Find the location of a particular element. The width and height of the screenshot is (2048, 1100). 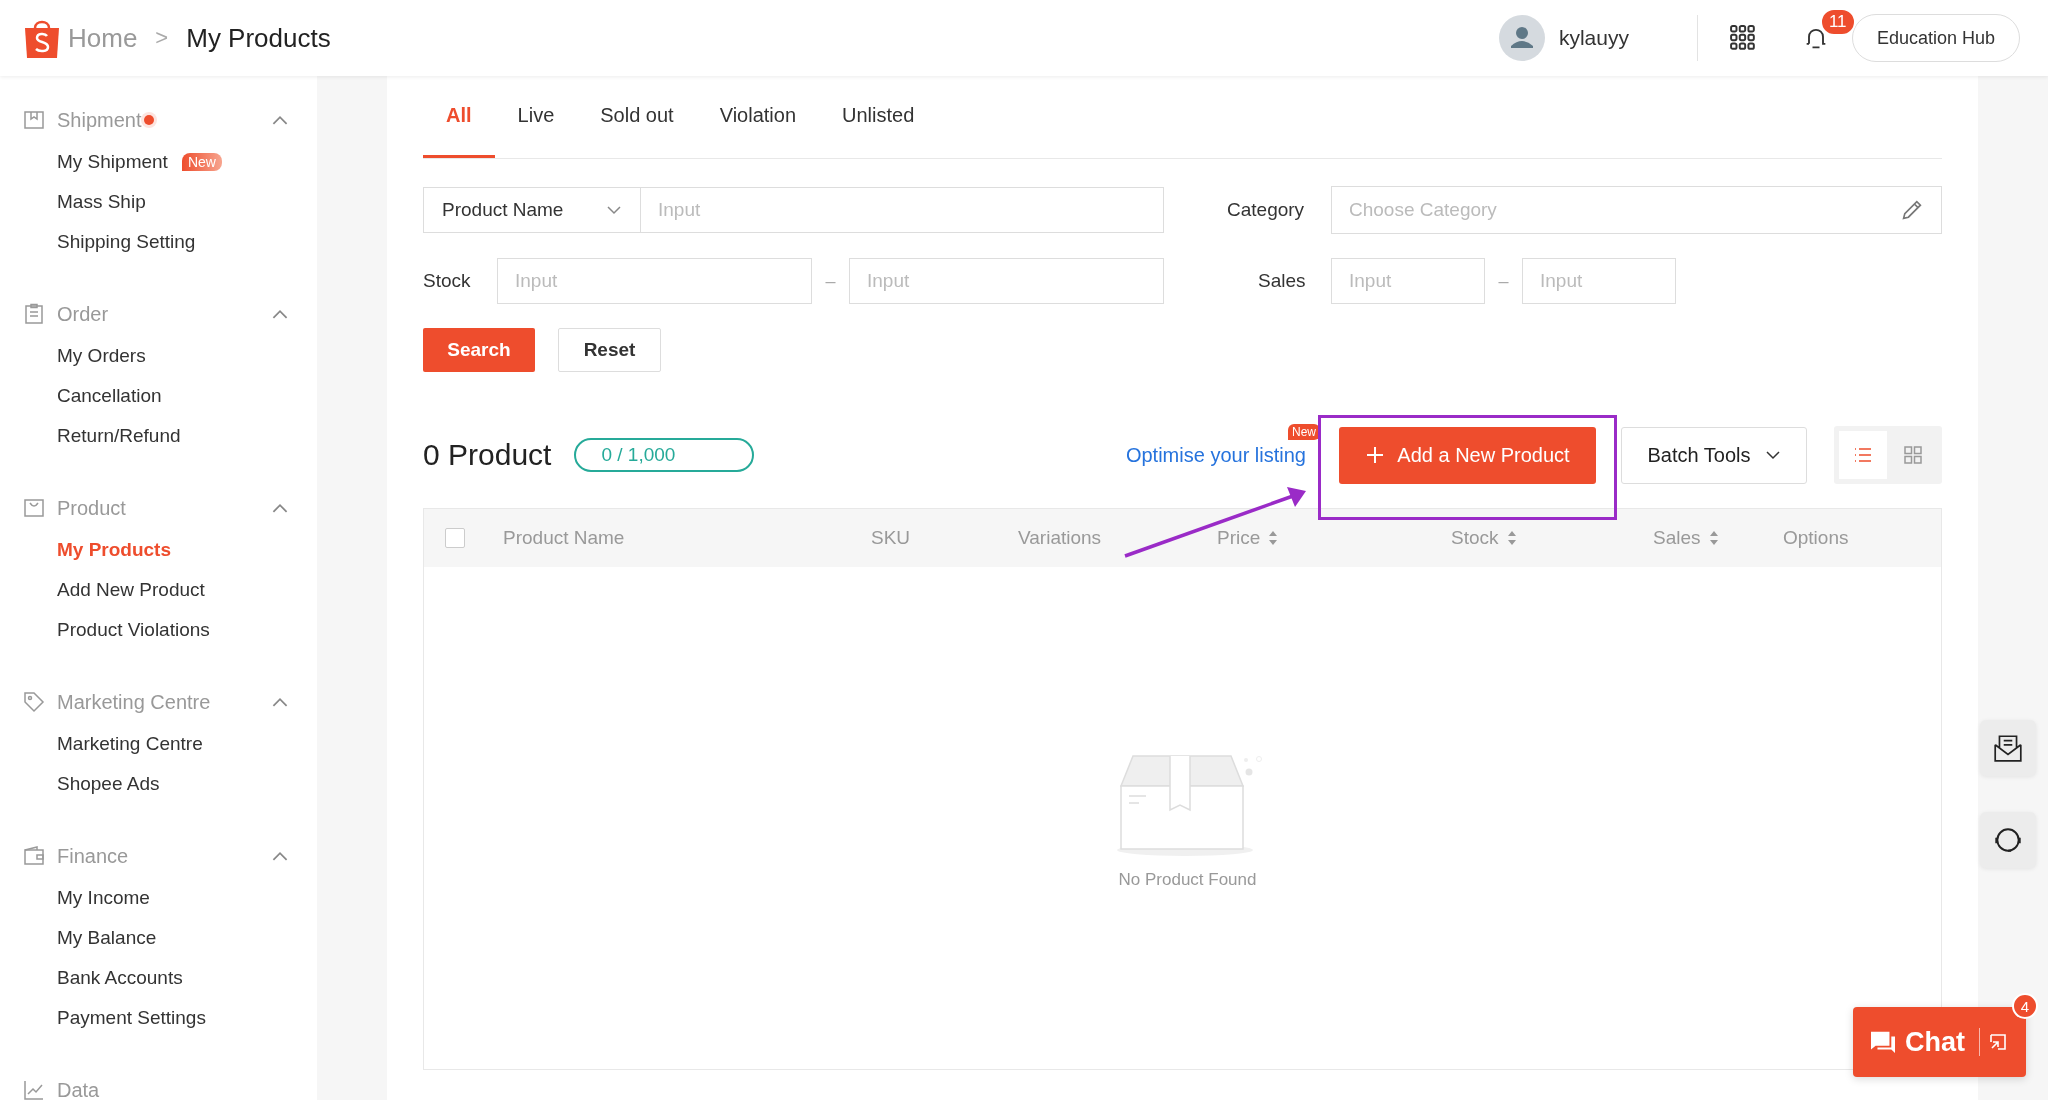

chat-bubbles-icon is located at coordinates (1883, 1042).